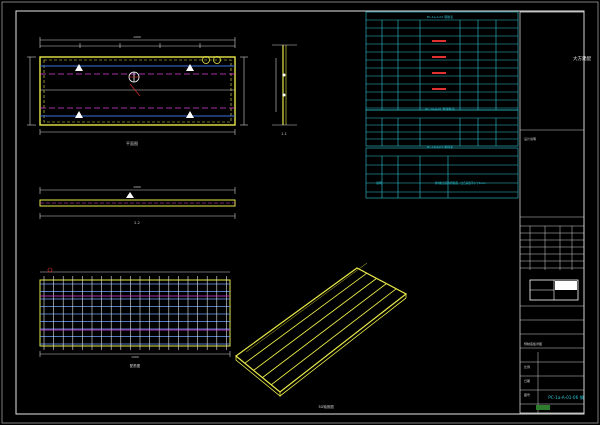  I want to click on side-view: 1-1, so click(284, 90).